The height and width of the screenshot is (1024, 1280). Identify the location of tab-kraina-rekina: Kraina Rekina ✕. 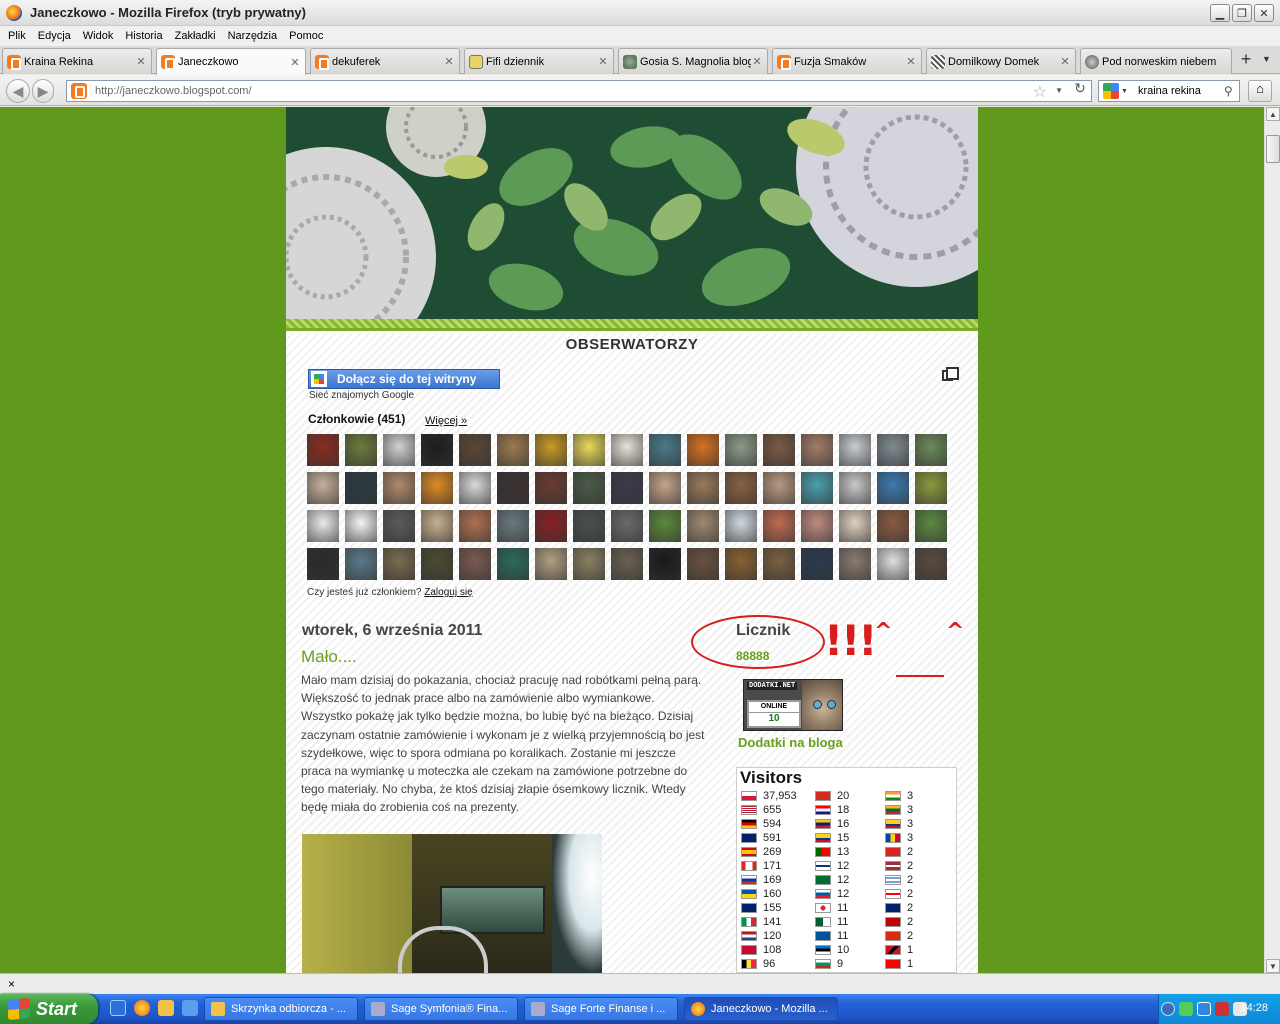
(77, 61).